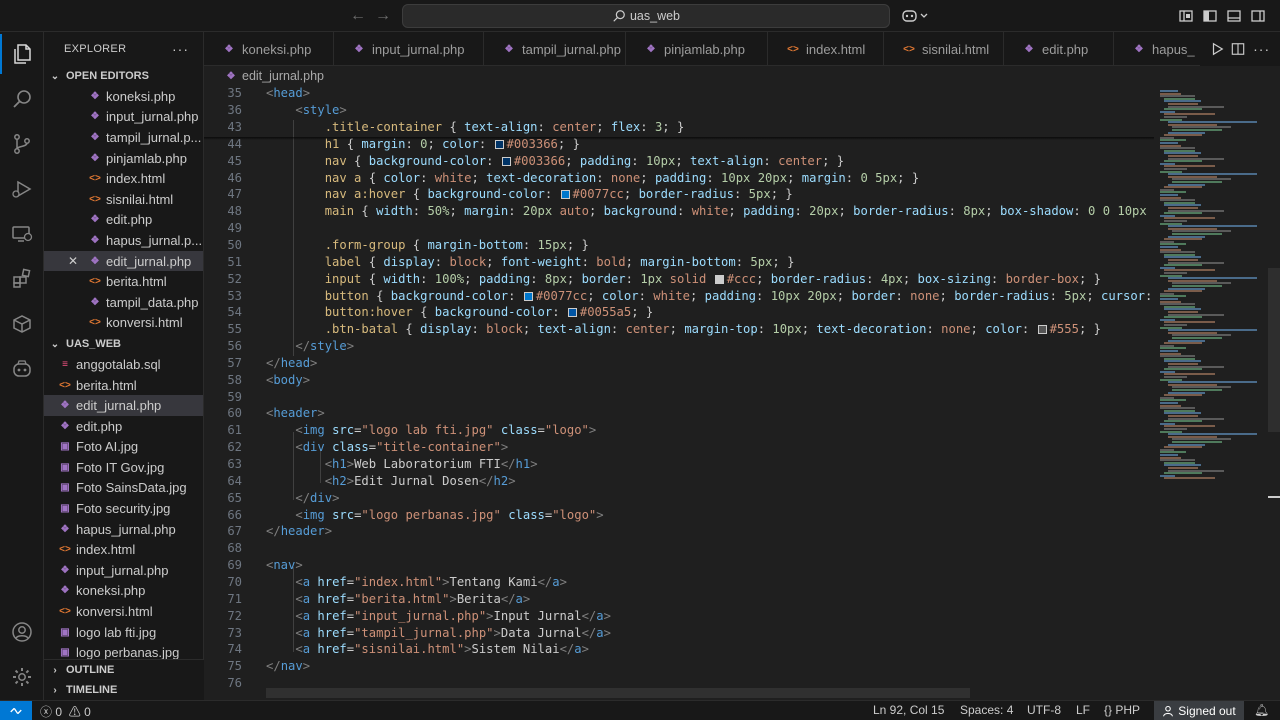 This screenshot has height=720, width=1280. I want to click on language-mode: {} PHP, so click(1122, 710).